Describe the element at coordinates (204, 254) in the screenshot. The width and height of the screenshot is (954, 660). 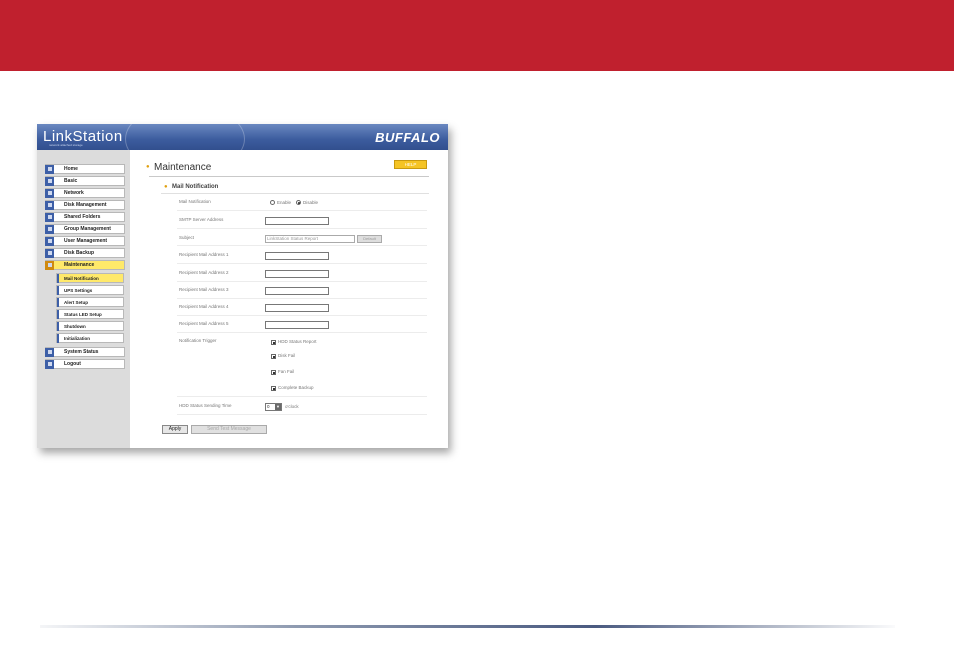
I see `recipient-1-label: Recipient Mail Address 1` at that location.